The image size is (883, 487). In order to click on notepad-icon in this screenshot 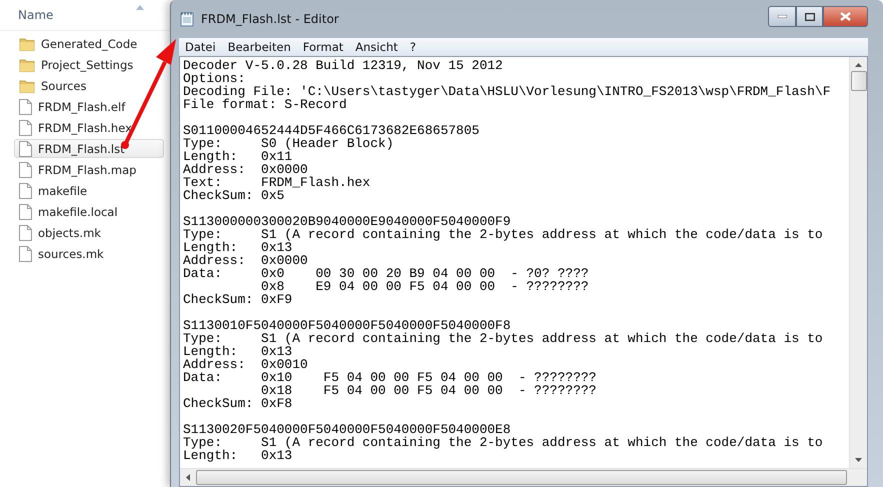, I will do `click(187, 19)`.